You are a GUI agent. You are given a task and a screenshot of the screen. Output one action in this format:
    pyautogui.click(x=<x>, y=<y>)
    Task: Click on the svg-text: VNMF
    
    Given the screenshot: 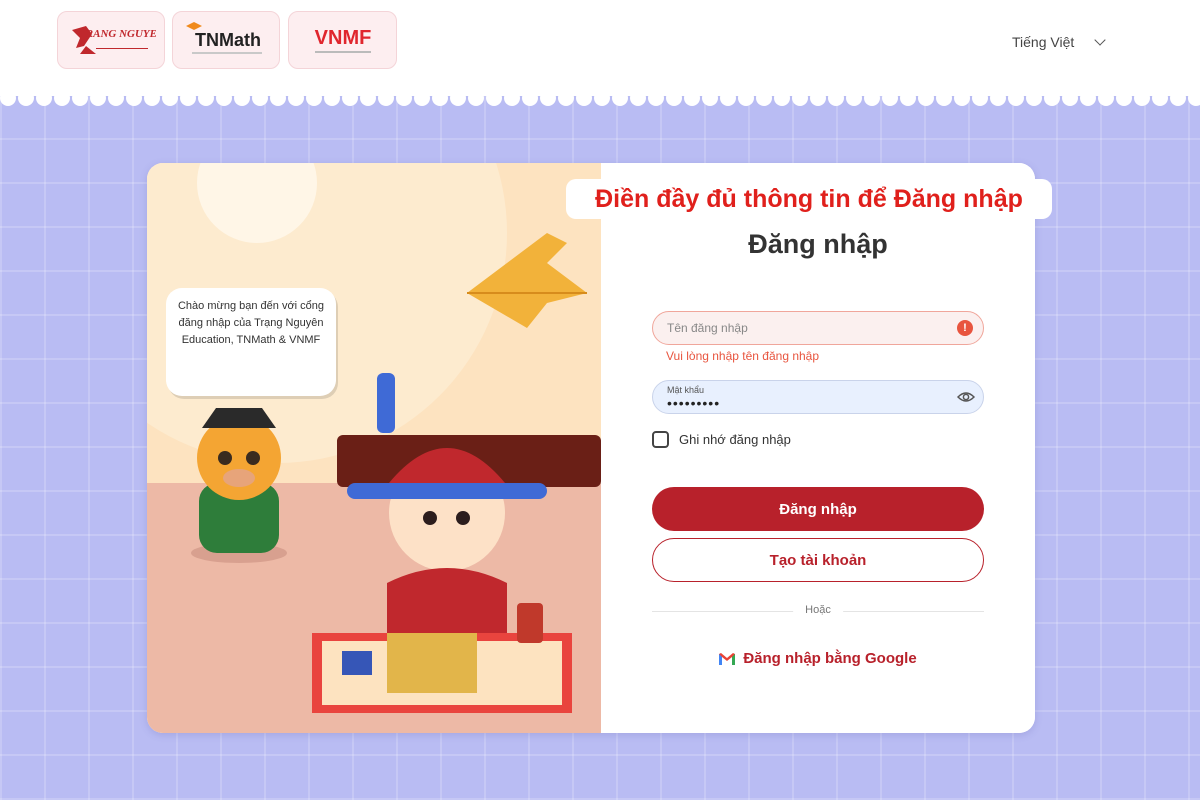 What is the action you would take?
    pyautogui.click(x=342, y=38)
    